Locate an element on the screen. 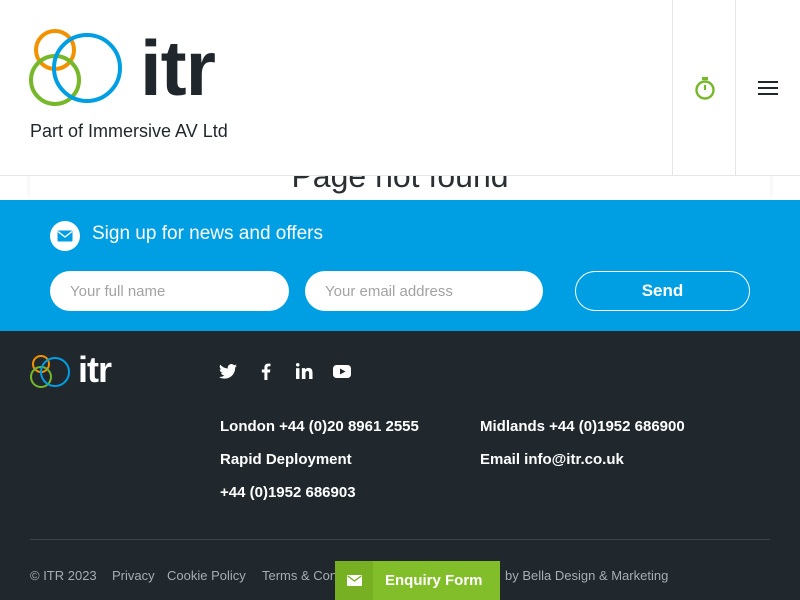  full-name-input is located at coordinates (169, 291).